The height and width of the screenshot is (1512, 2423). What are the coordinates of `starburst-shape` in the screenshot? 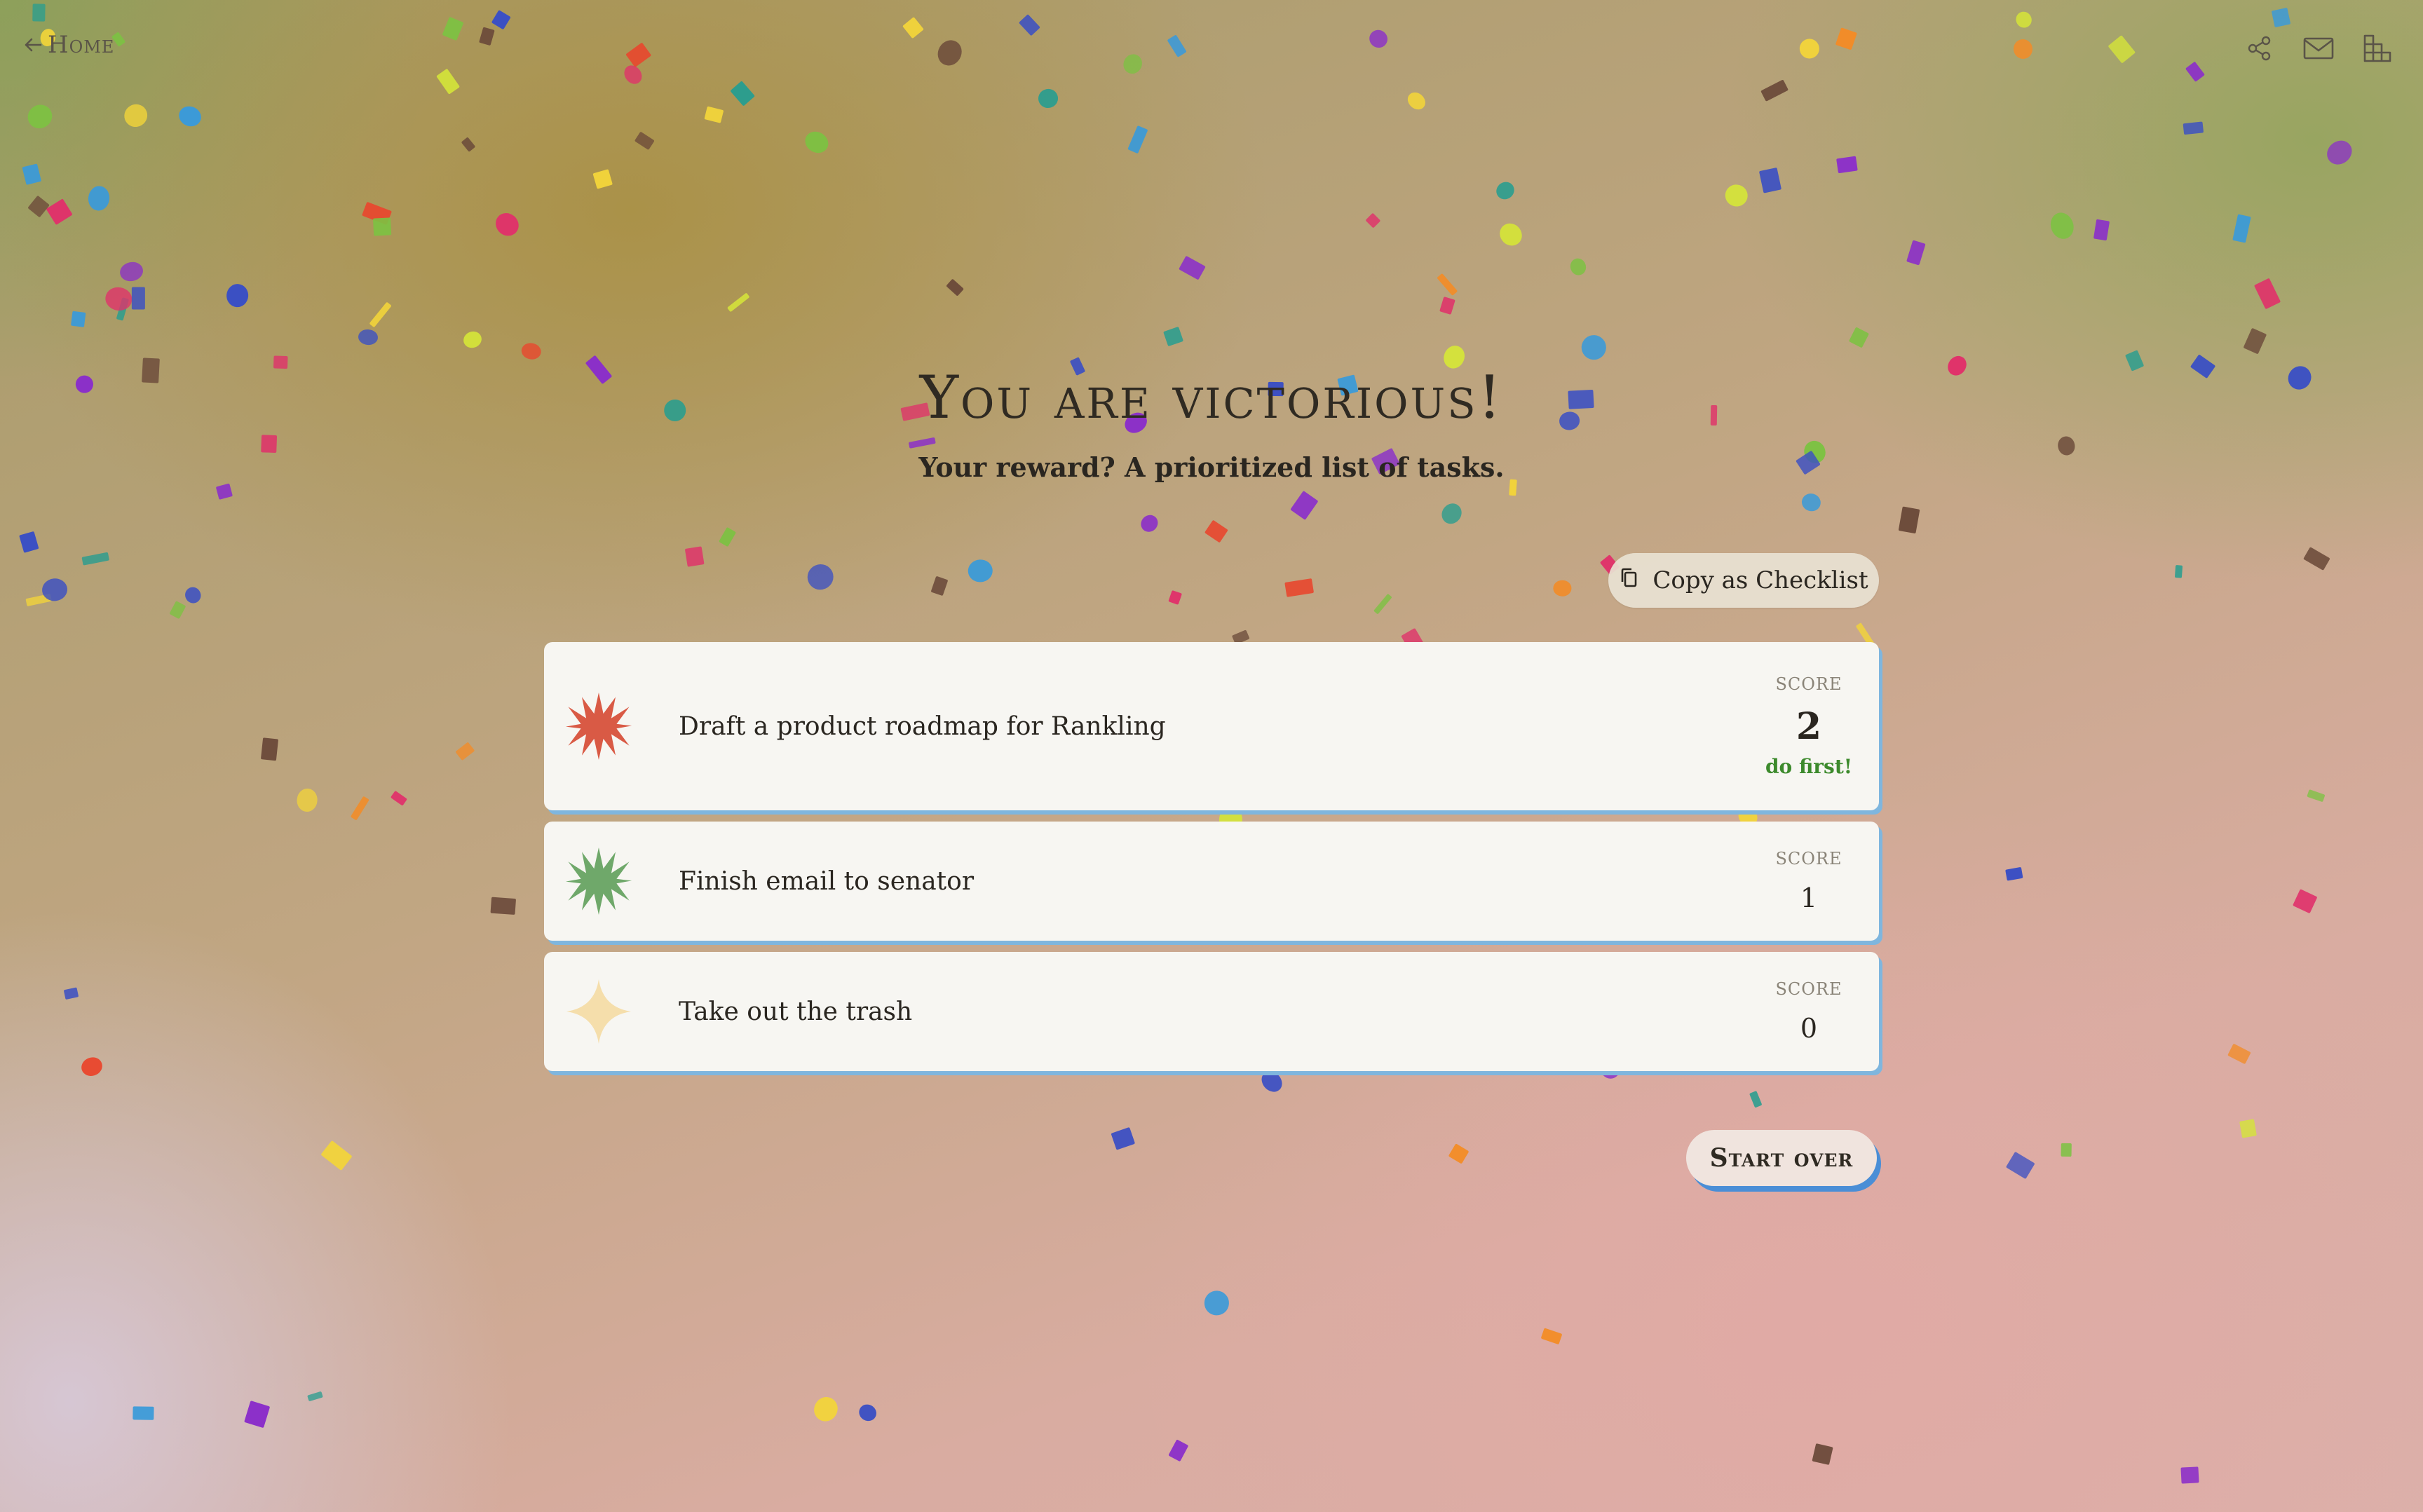 It's located at (598, 881).